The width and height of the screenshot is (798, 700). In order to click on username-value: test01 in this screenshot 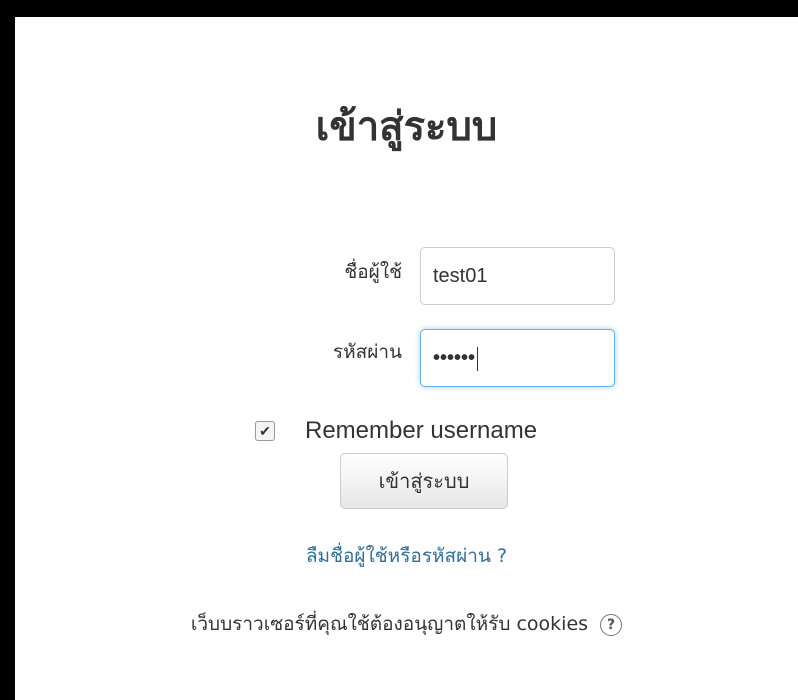, I will do `click(460, 276)`.